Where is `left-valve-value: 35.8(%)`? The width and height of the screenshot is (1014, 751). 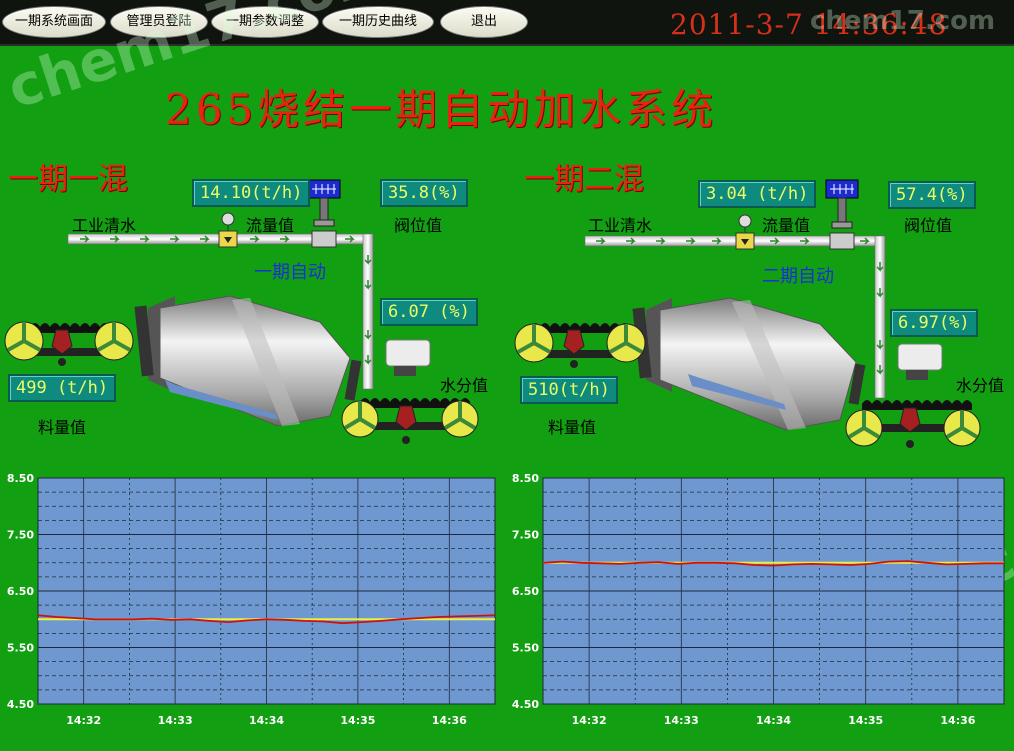
left-valve-value: 35.8(%) is located at coordinates (424, 193).